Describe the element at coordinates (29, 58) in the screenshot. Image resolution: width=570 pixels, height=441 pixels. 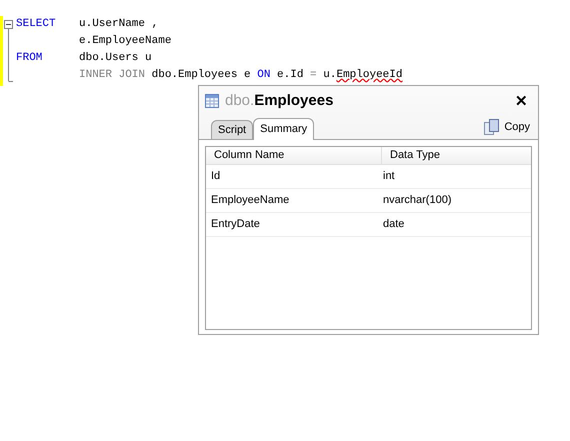
I see `sql-keyword: FROM` at that location.